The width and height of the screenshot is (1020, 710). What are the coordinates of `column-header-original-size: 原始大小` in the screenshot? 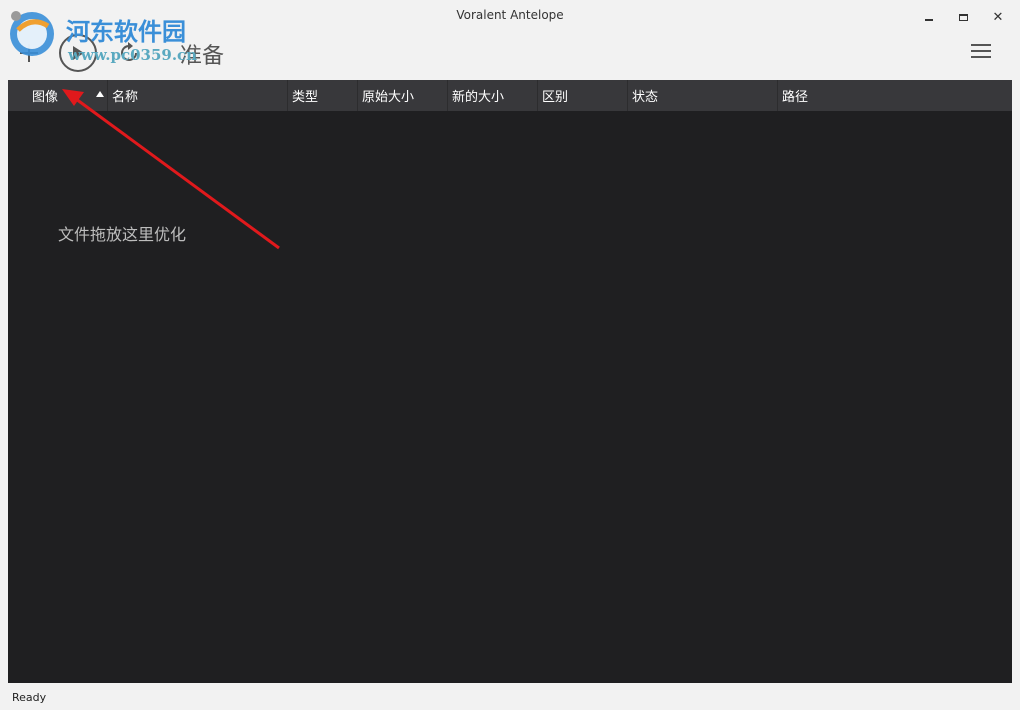 It's located at (403, 95).